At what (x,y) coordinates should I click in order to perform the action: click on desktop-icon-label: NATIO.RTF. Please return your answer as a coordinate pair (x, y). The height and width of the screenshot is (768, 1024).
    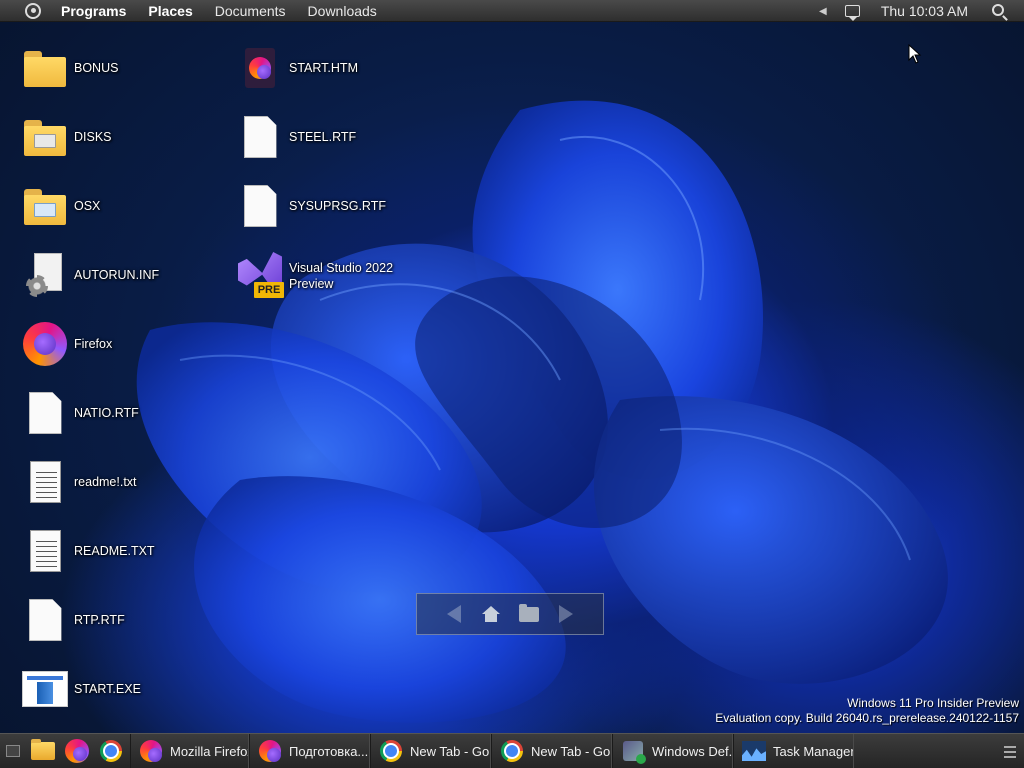
    Looking at the image, I should click on (106, 413).